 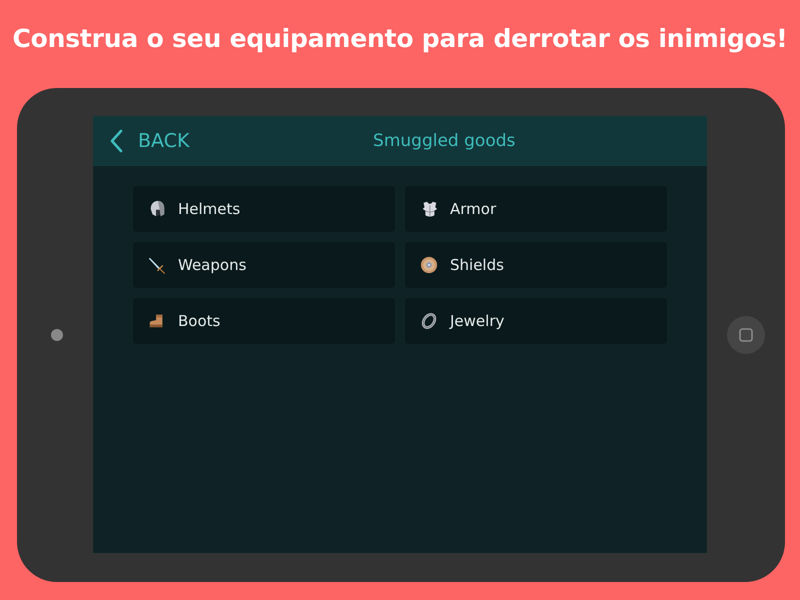 I want to click on chevron-left-icon, so click(x=116, y=141).